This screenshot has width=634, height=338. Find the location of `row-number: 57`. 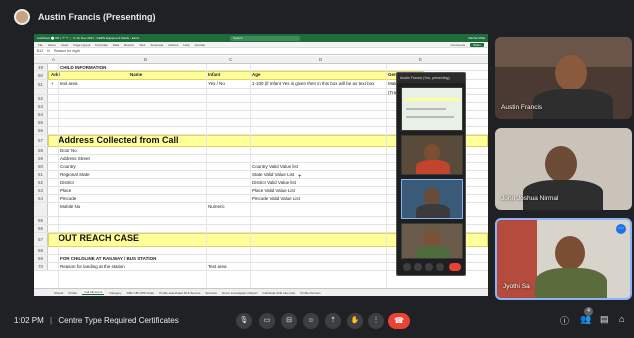

row-number: 57 is located at coordinates (41, 140).